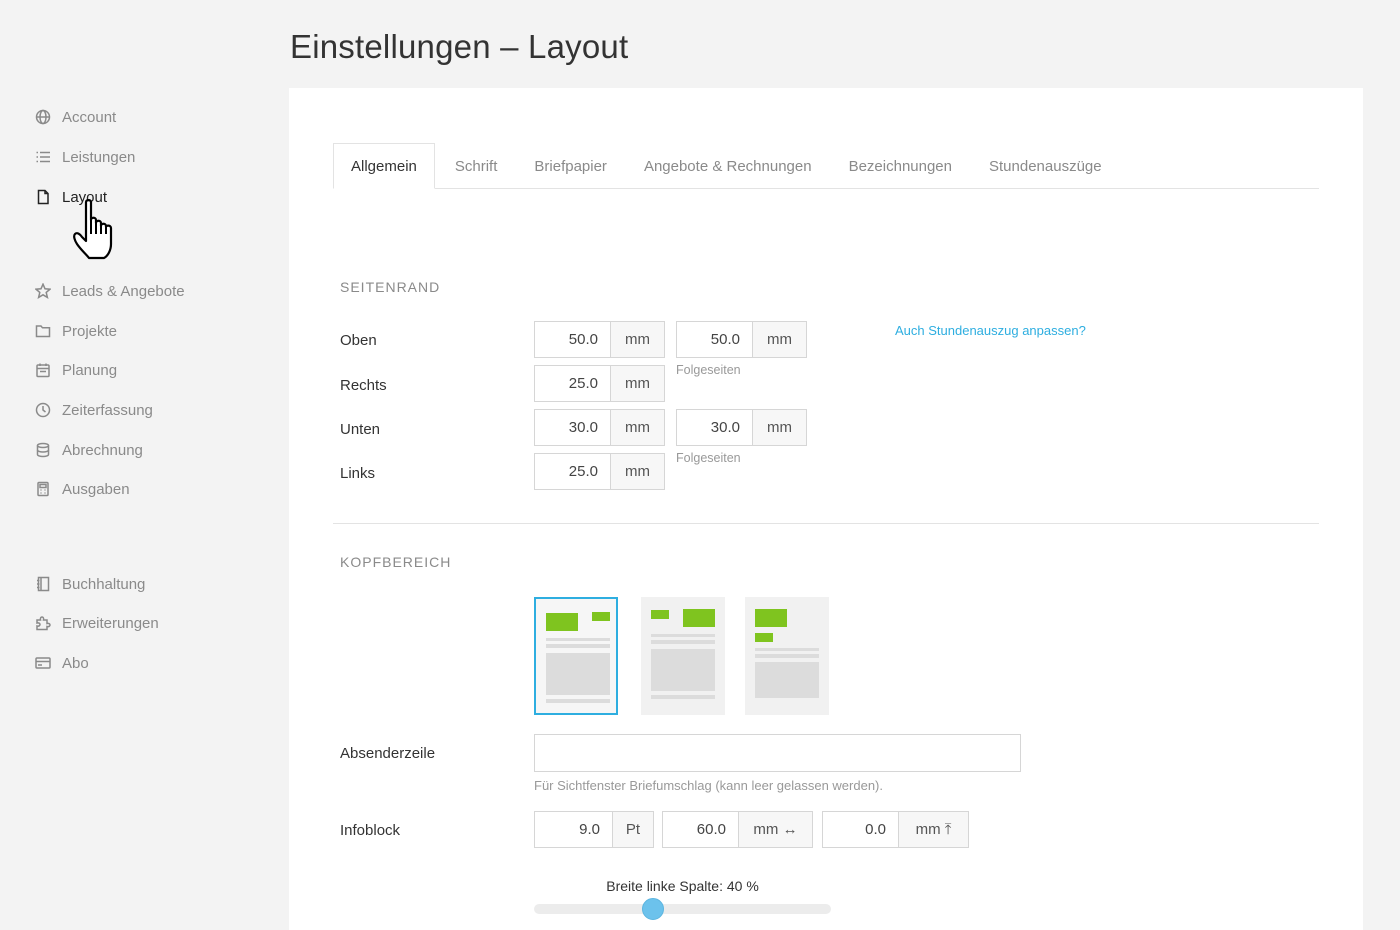 This screenshot has width=1400, height=930. I want to click on sidebar-item-label: Buchhaltung, so click(104, 584).